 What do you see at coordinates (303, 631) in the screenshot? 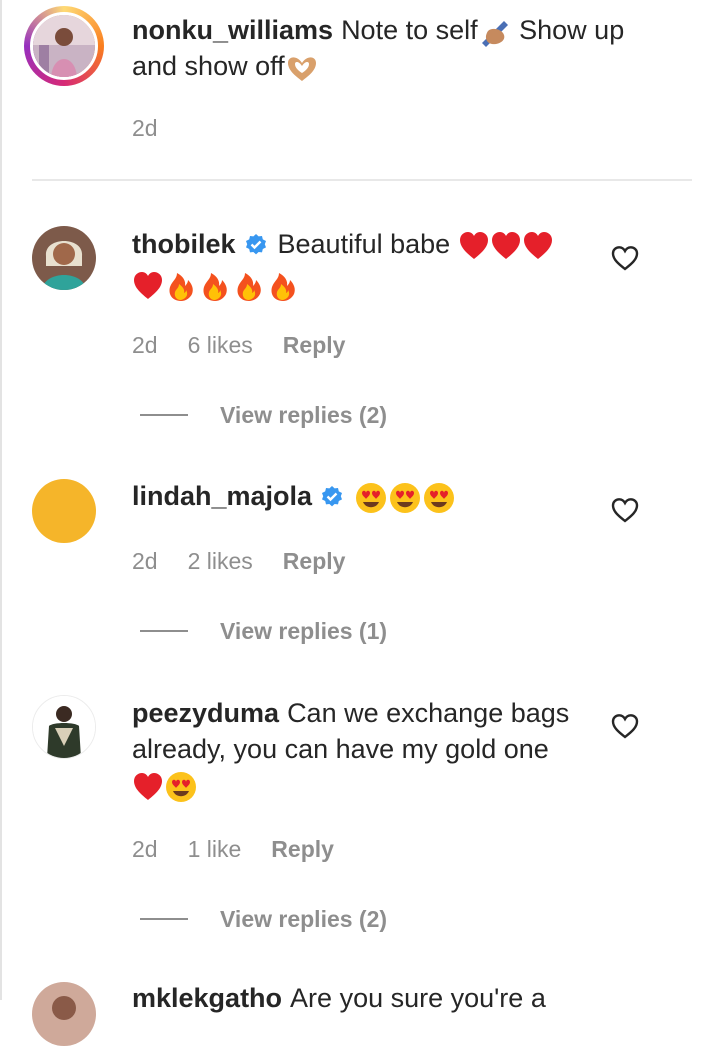
I see `view-replies-button: View replies (1)` at bounding box center [303, 631].